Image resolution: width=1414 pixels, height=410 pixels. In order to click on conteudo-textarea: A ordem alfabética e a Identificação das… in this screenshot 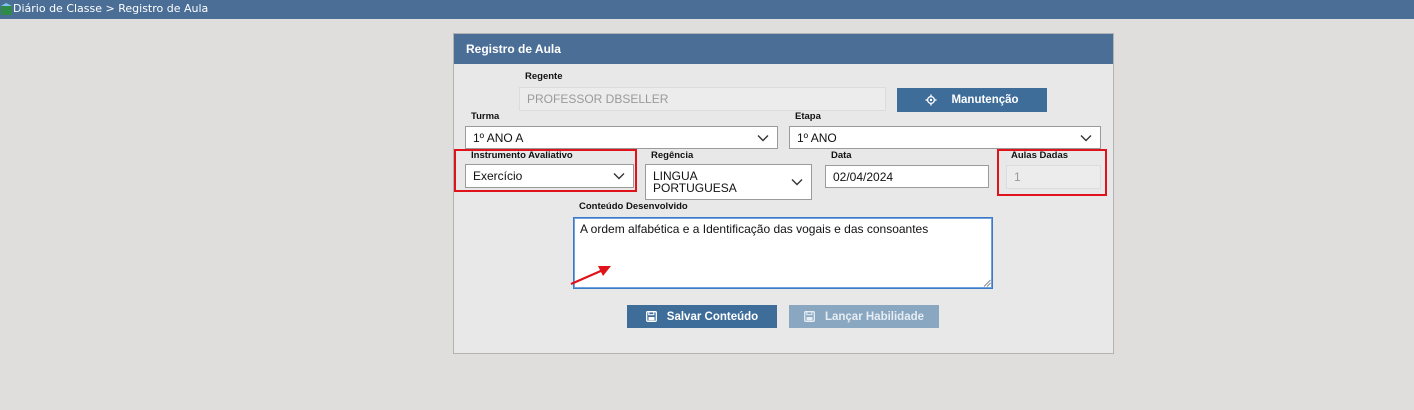, I will do `click(783, 253)`.